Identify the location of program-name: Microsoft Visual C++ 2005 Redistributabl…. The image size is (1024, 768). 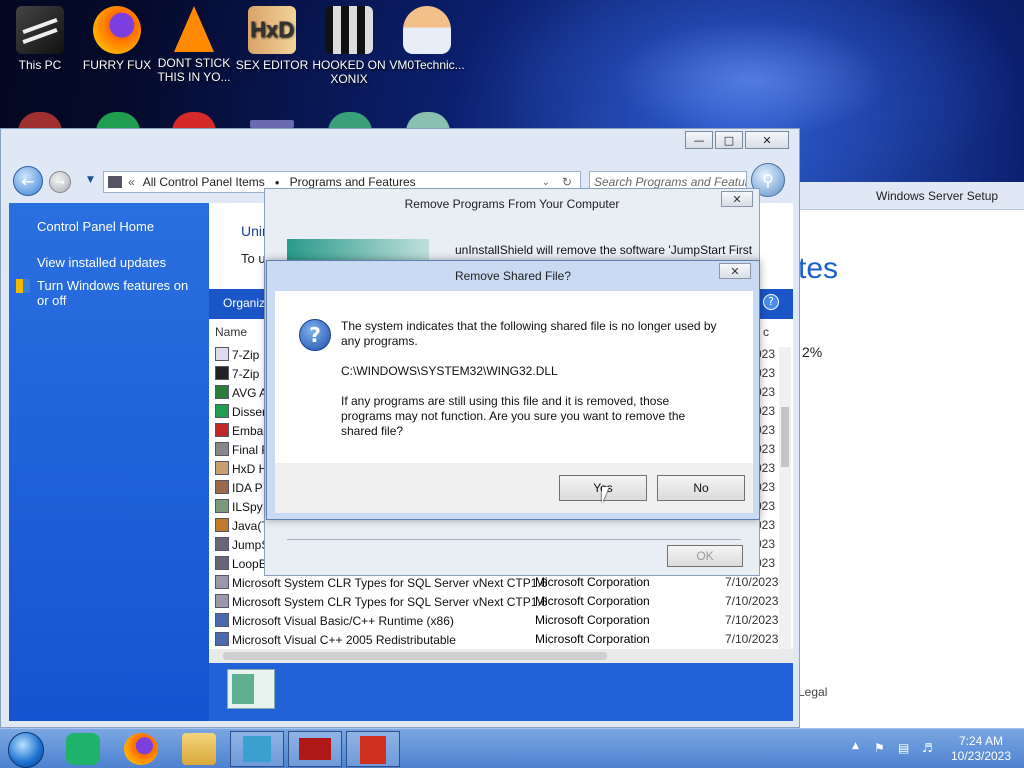
(344, 640).